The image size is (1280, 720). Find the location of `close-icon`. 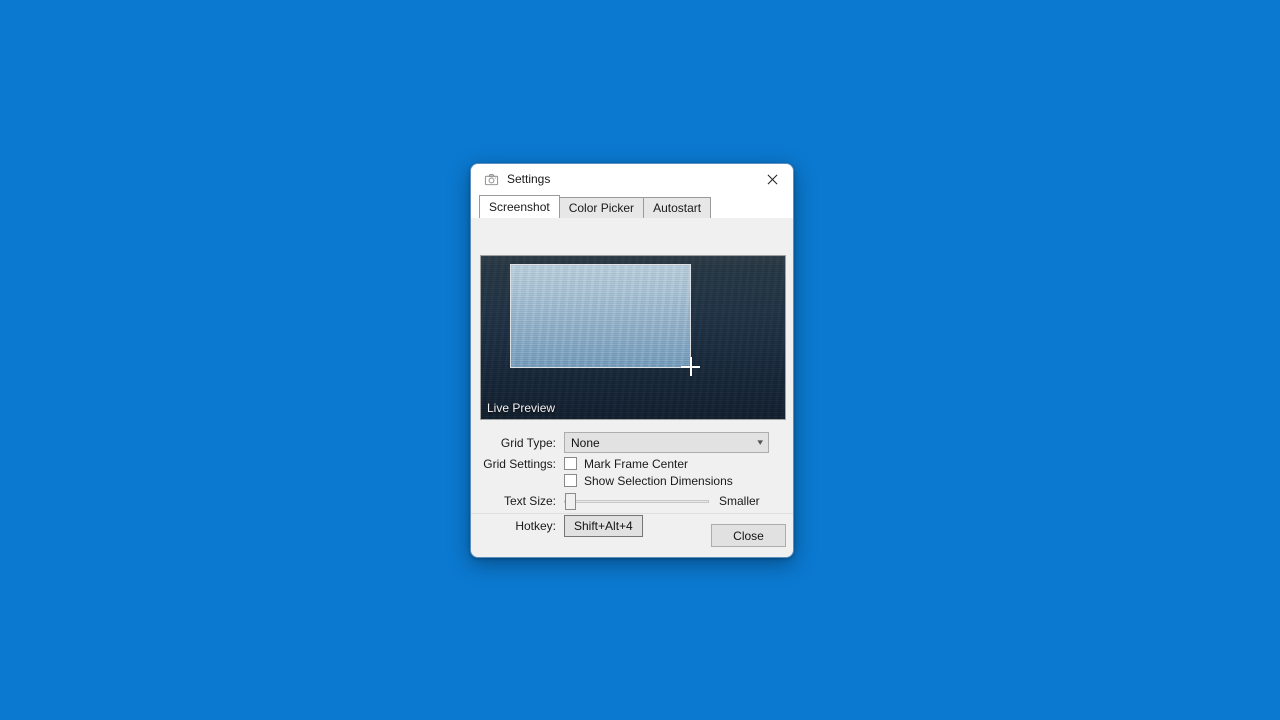

close-icon is located at coordinates (772, 179).